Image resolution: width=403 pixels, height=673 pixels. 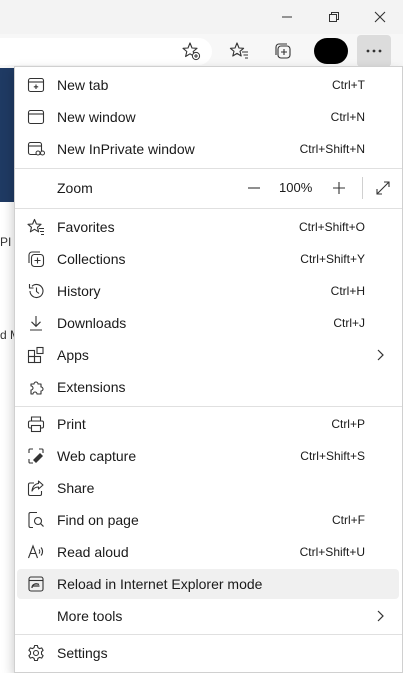 I want to click on menu-item-label: Favorites, so click(x=86, y=227).